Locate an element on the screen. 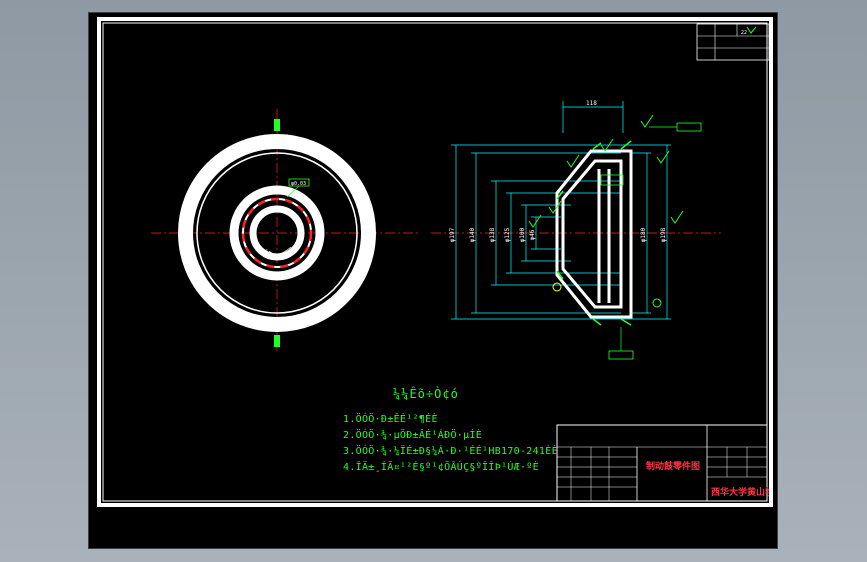  tech-note-1: 1.ÖÓÖ·Ð±ÊÉ¹²¶ÉÈ is located at coordinates (390, 419).